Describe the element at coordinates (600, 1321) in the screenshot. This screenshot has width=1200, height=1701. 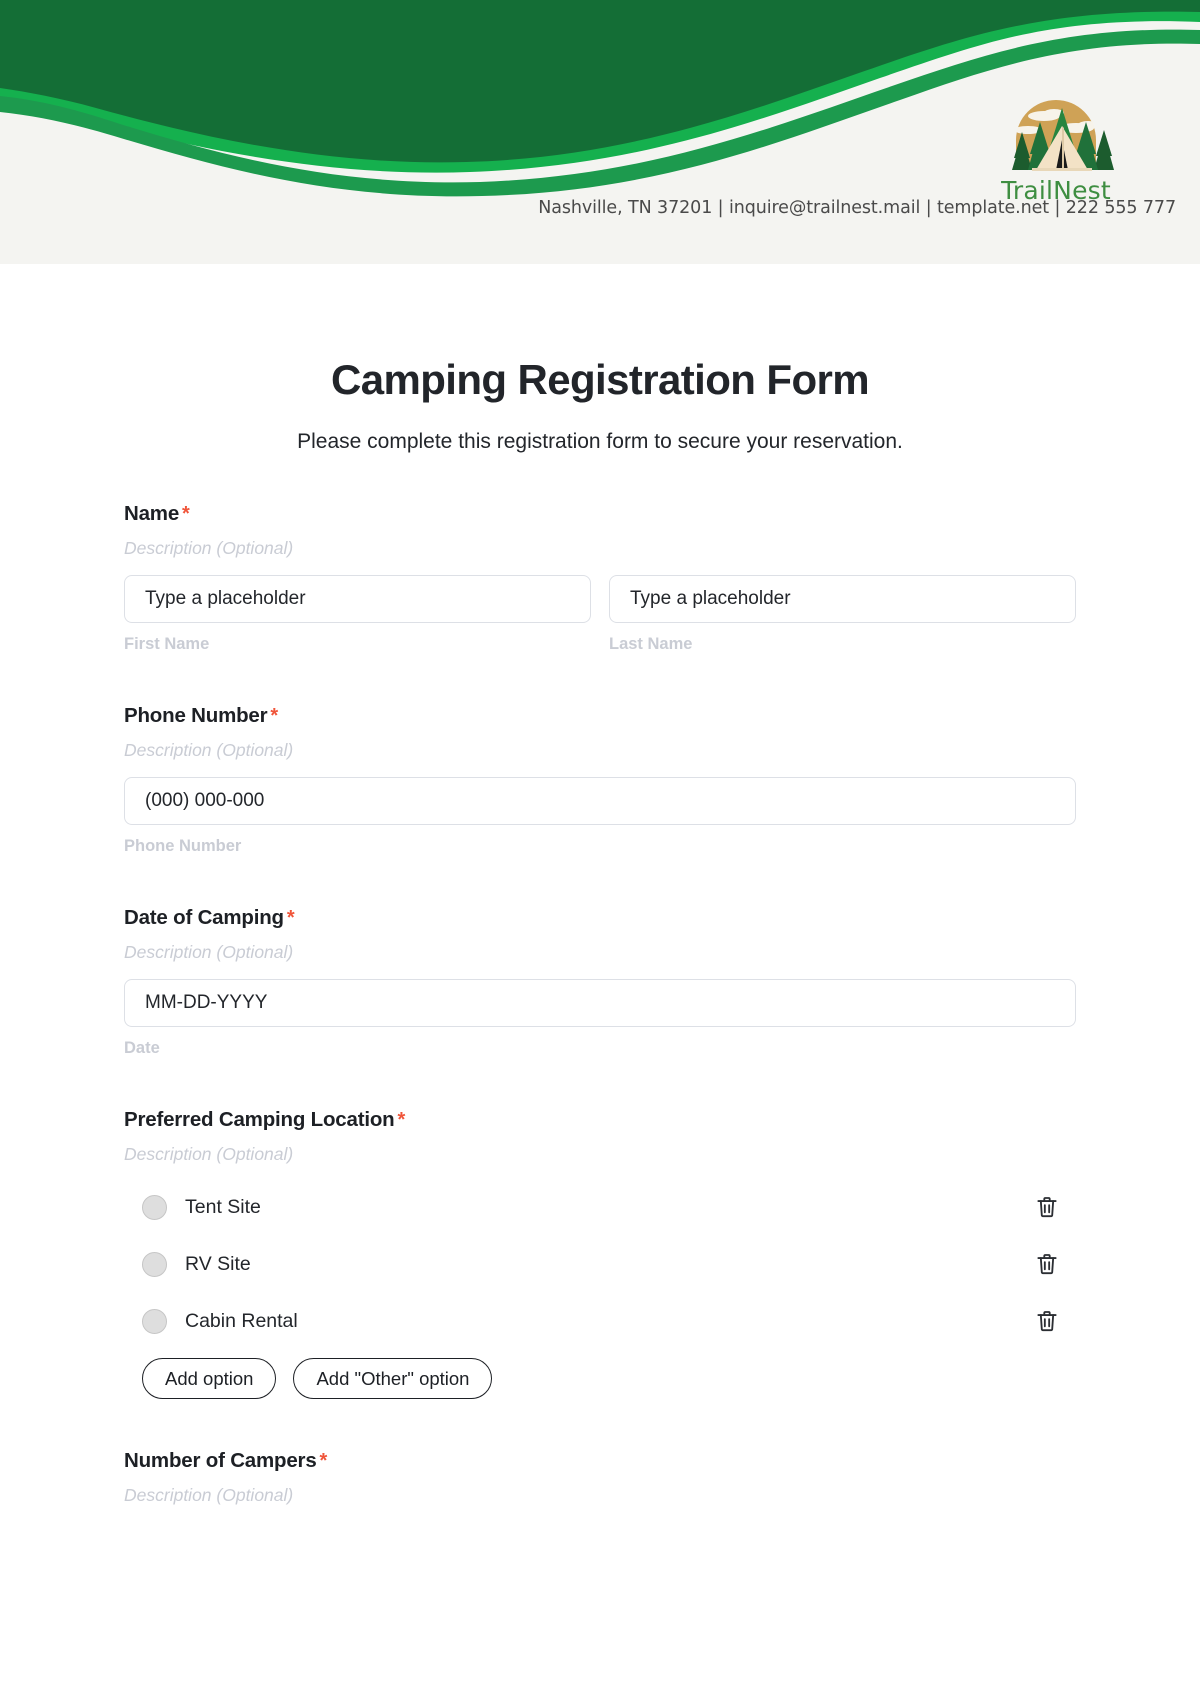
I see `list-item: Cabin Rental` at that location.